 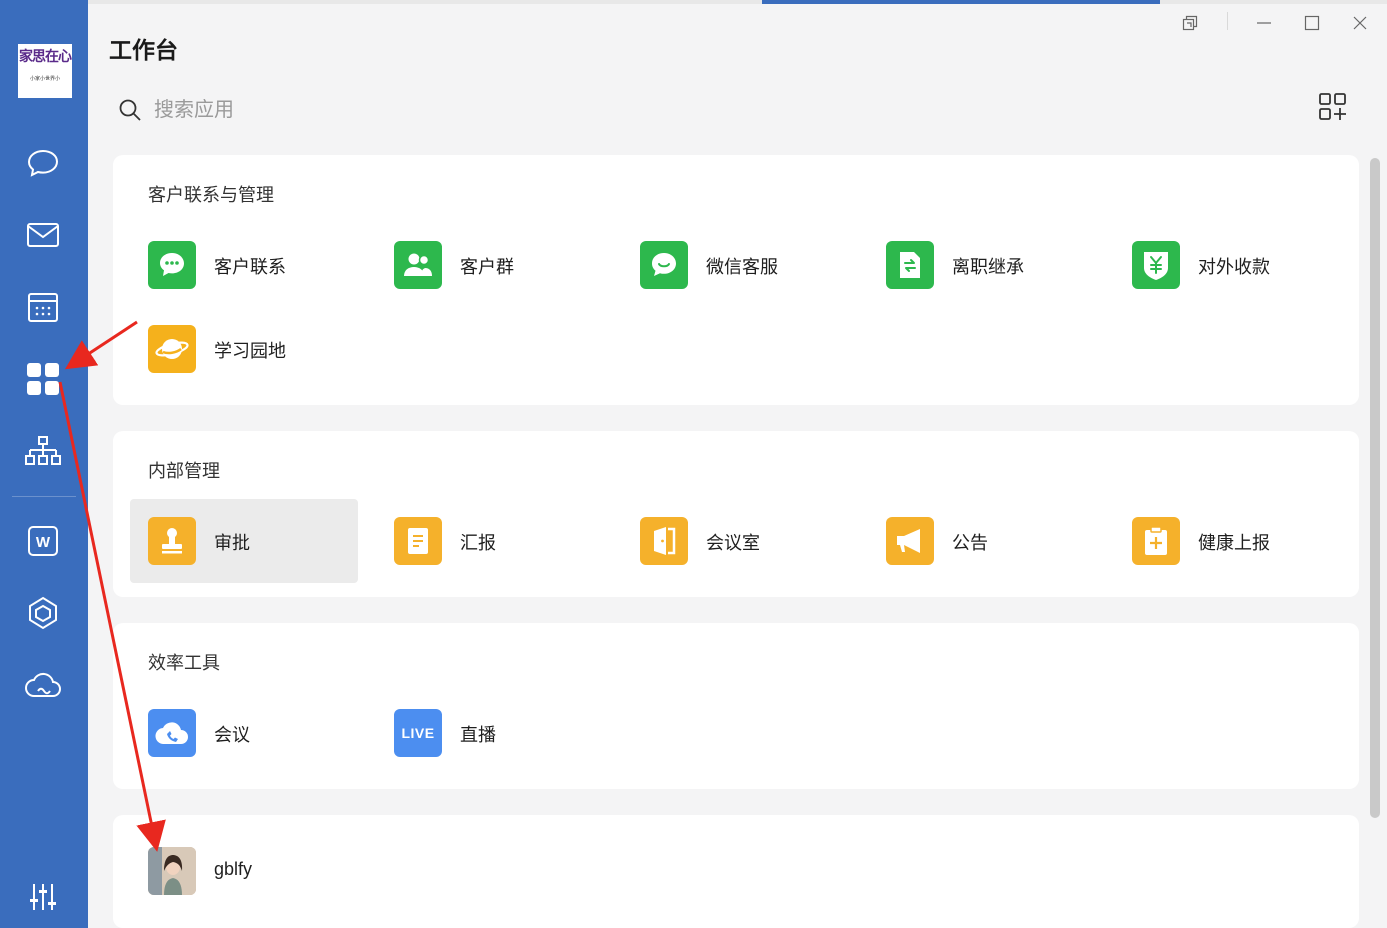 I want to click on minimize-button, so click(x=1264, y=23).